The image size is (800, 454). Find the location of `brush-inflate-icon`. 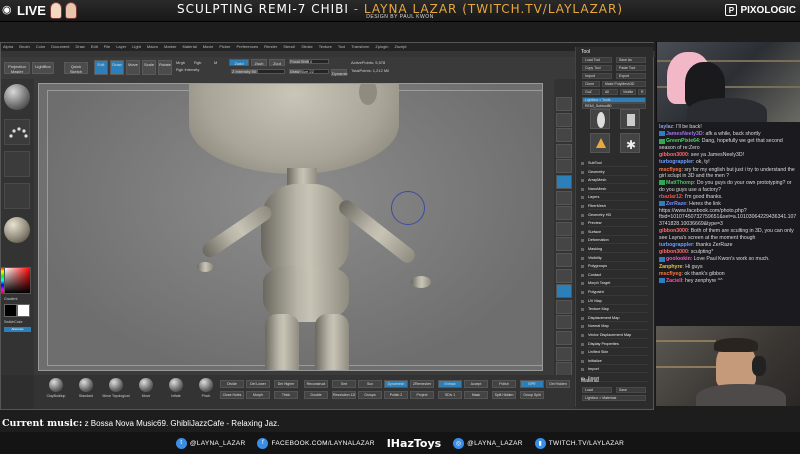

brush-inflate-icon is located at coordinates (176, 385).